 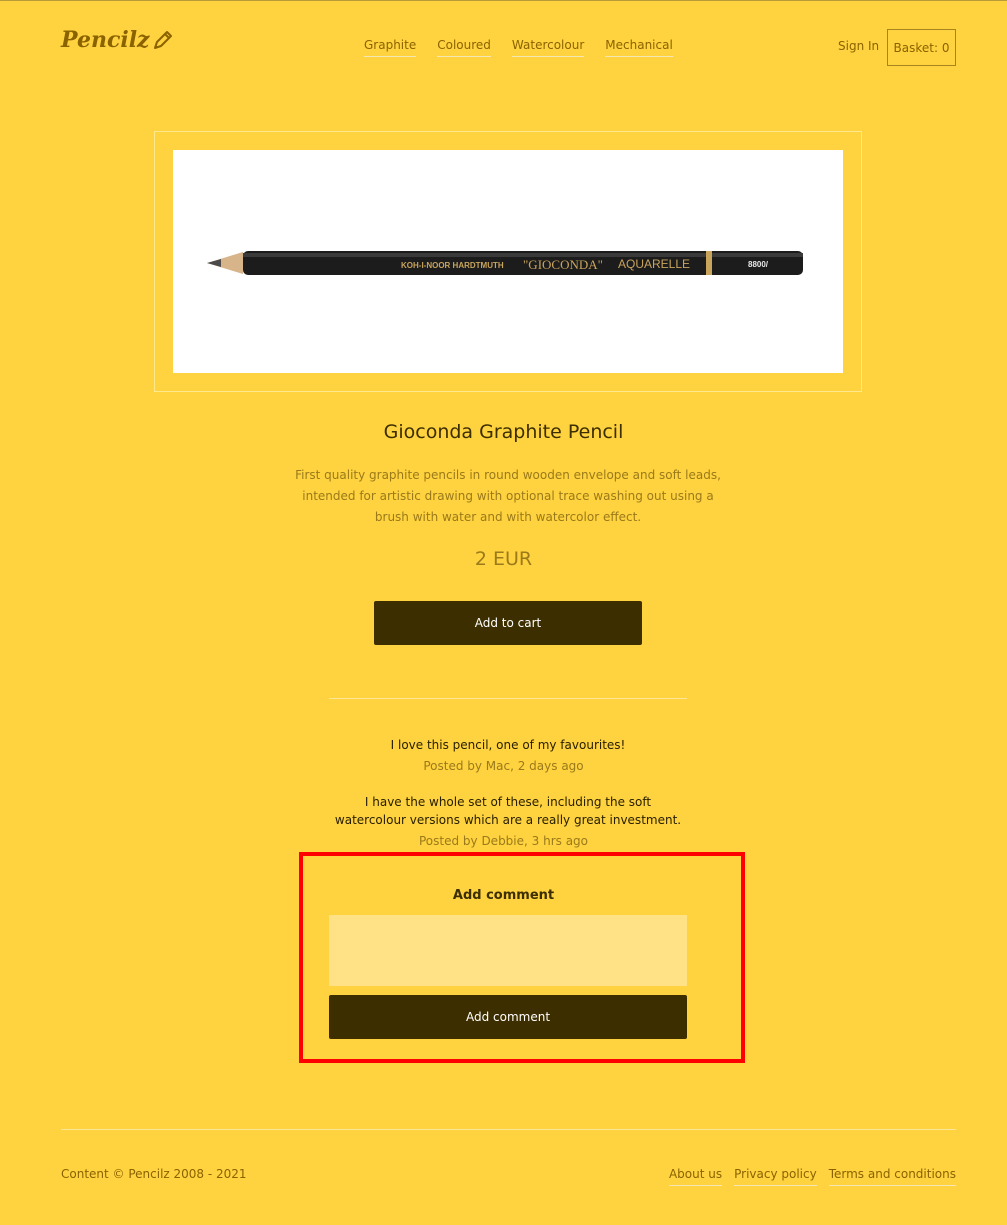 I want to click on footer-link-terms: Terms and conditions, so click(x=892, y=1176).